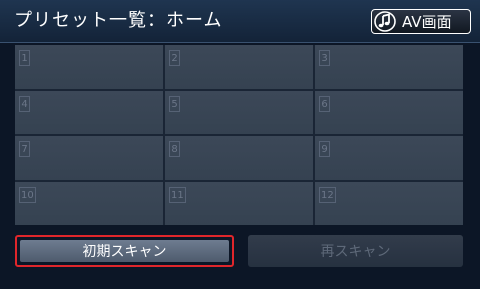 This screenshot has height=289, width=480. Describe the element at coordinates (174, 149) in the screenshot. I see `preset-number: 8` at that location.